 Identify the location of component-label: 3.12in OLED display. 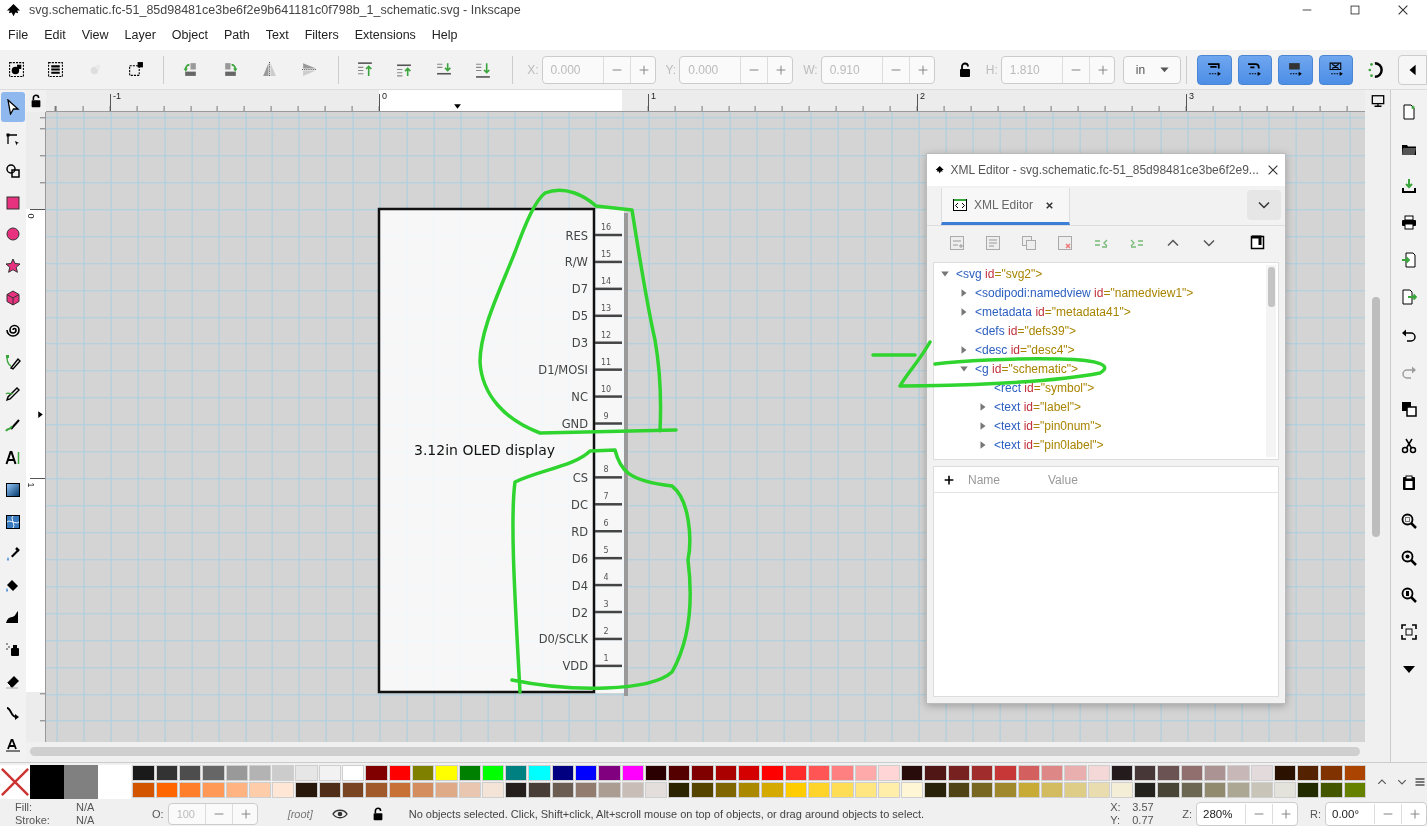
(484, 450).